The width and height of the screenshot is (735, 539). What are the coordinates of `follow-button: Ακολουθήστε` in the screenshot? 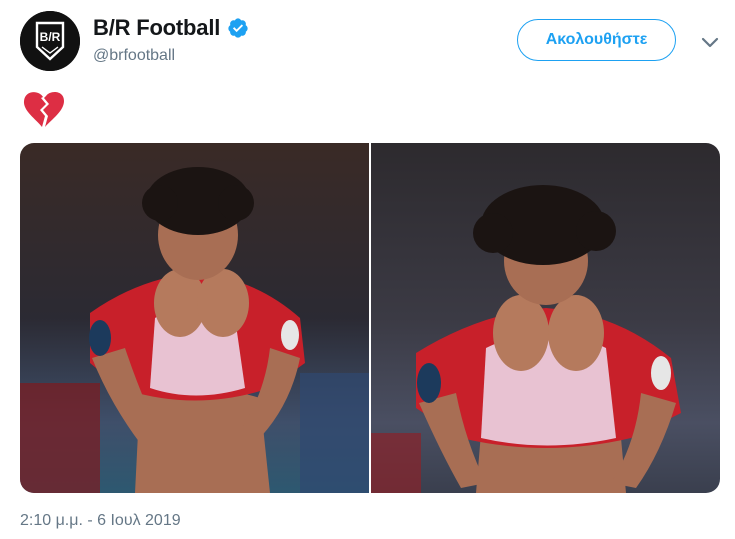 It's located at (596, 40).